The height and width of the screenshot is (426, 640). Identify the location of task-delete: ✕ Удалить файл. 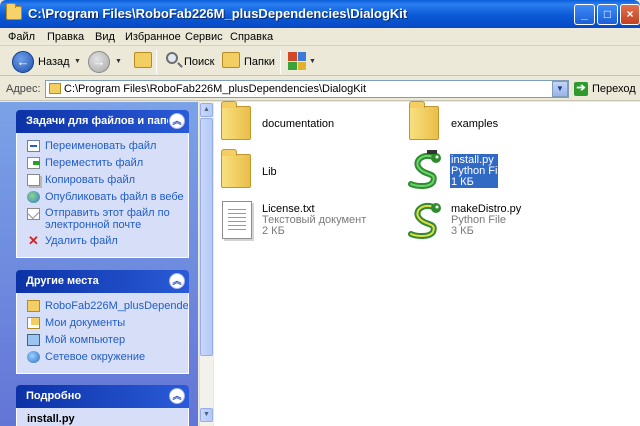
(107, 242).